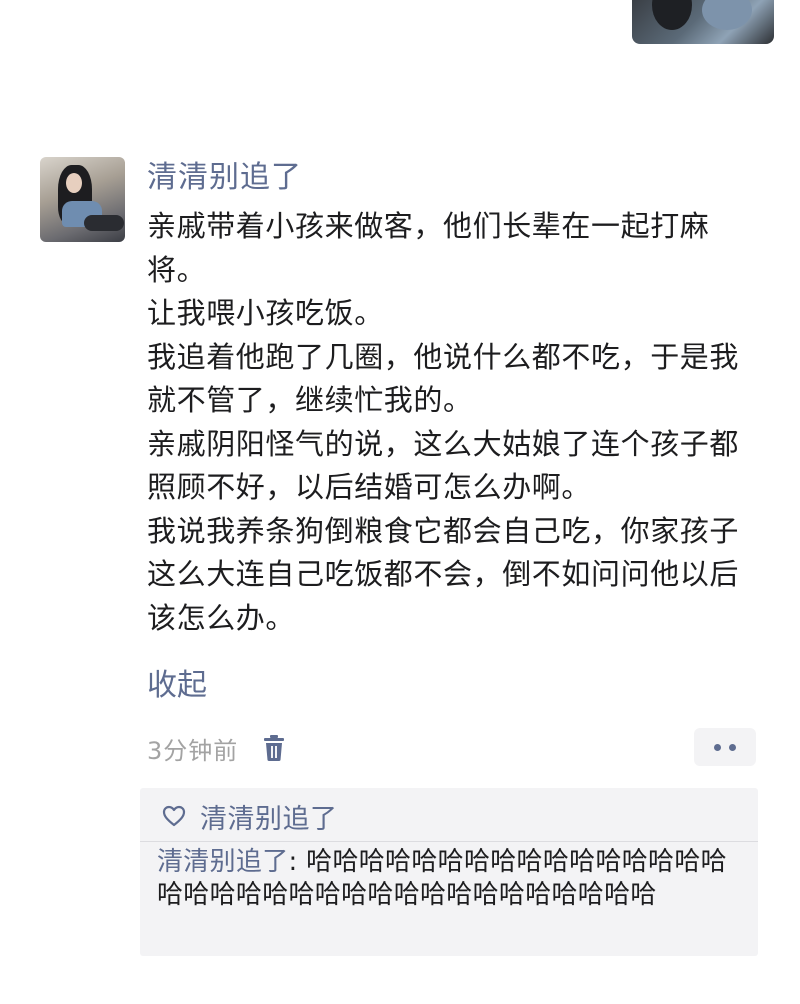  I want to click on comment-author: 清清别追了, so click(223, 862).